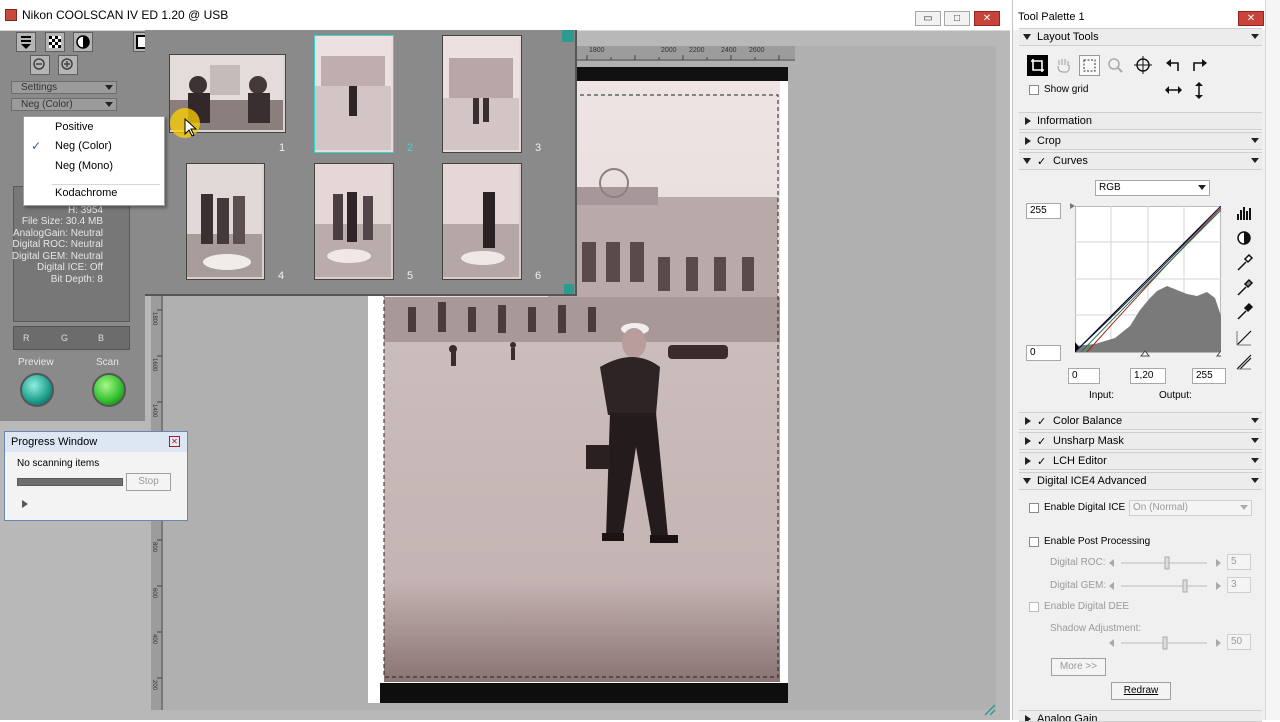 This screenshot has height=722, width=1280. Describe the element at coordinates (1140, 37) in the screenshot. I see `section-layout-tools: Layout Tools` at that location.